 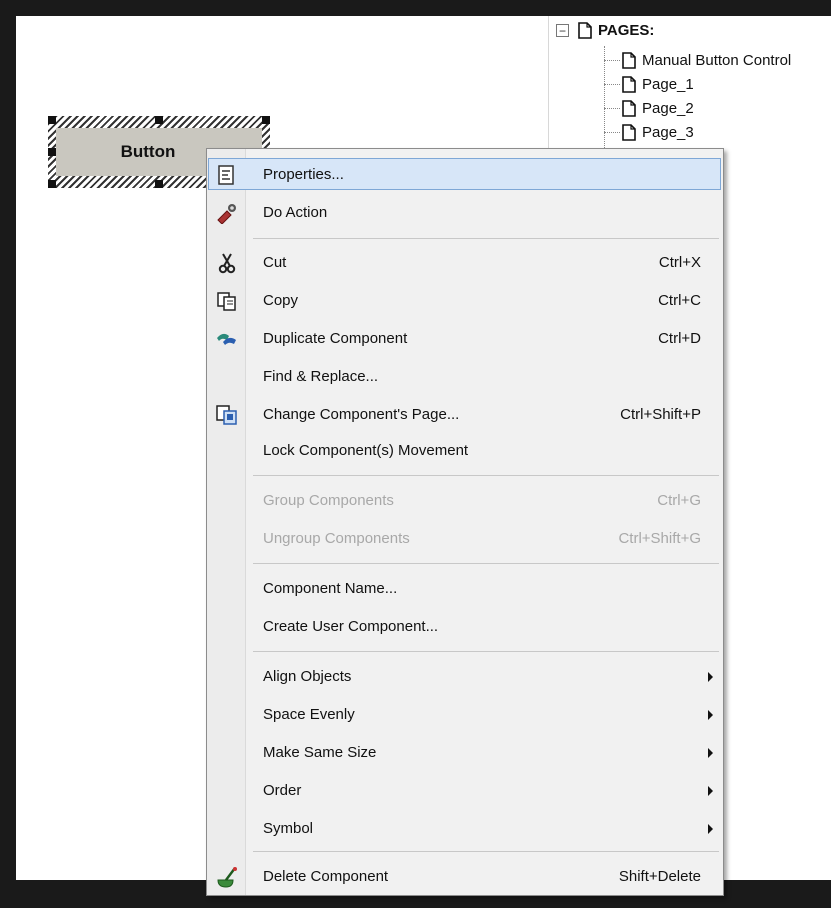 What do you see at coordinates (668, 84) in the screenshot?
I see `tree-item-label: Page_1` at bounding box center [668, 84].